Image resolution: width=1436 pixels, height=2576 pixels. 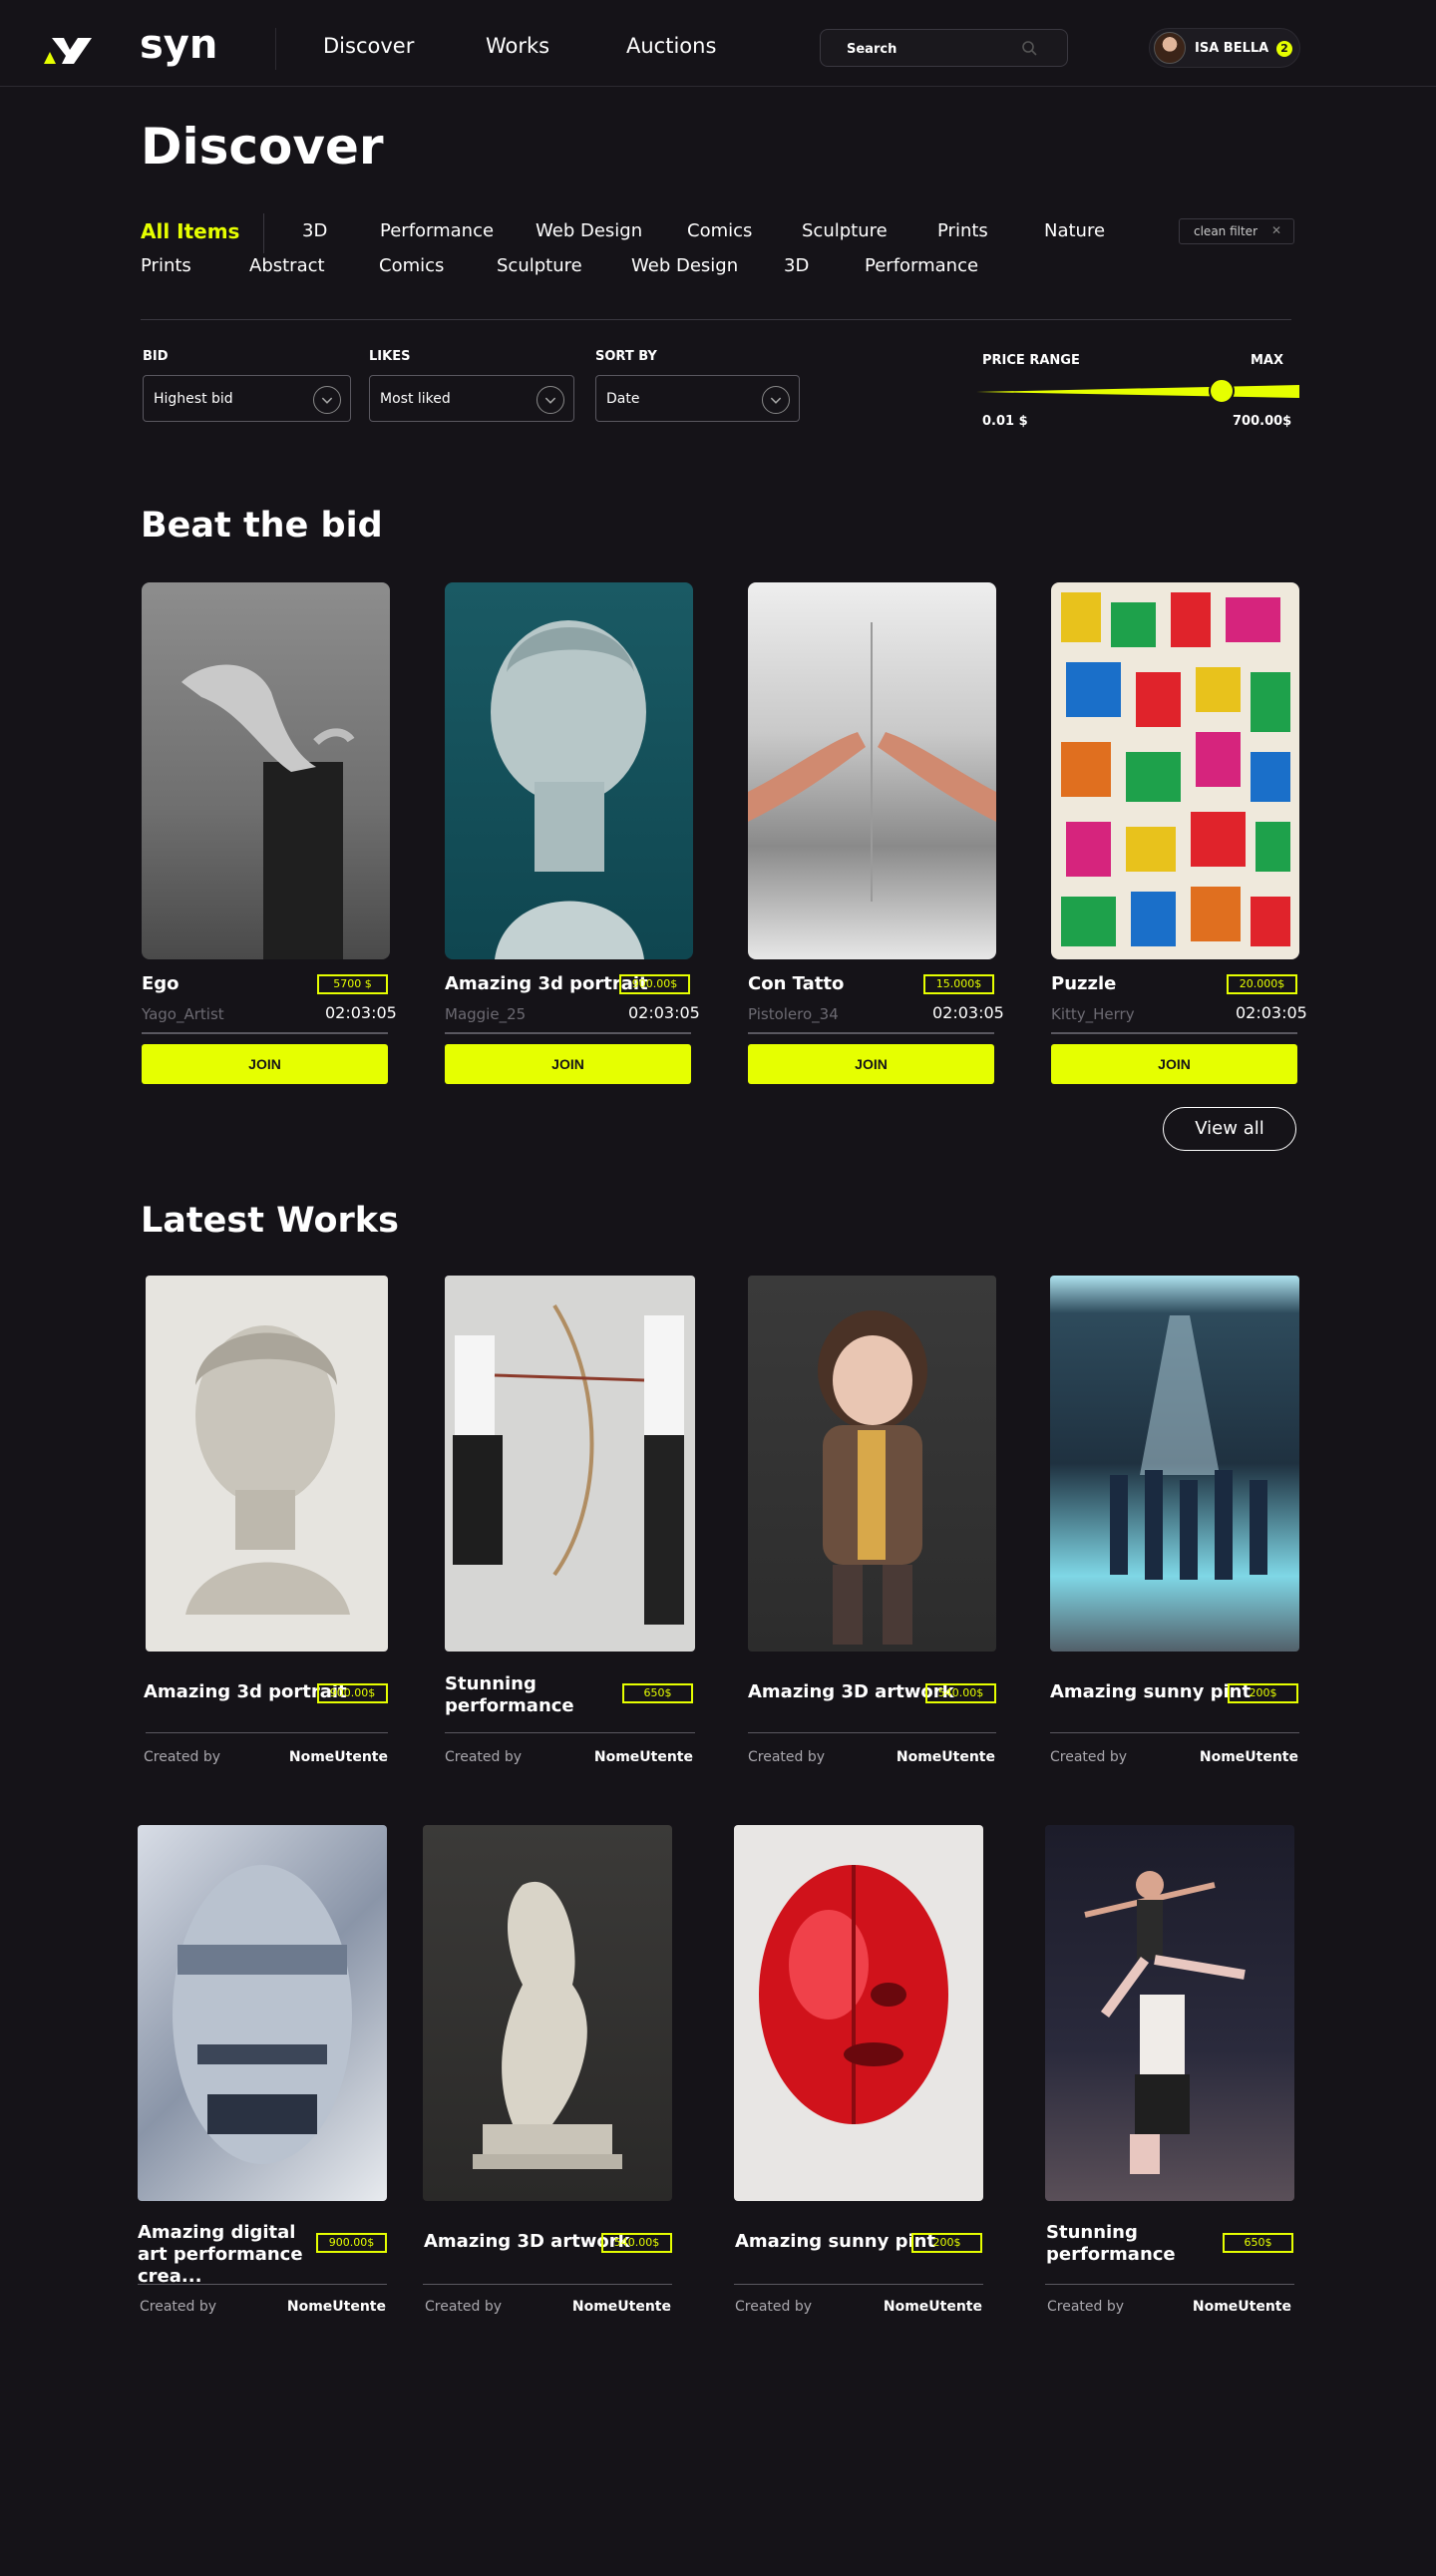 What do you see at coordinates (161, 983) in the screenshot?
I see `card-title: Ego` at bounding box center [161, 983].